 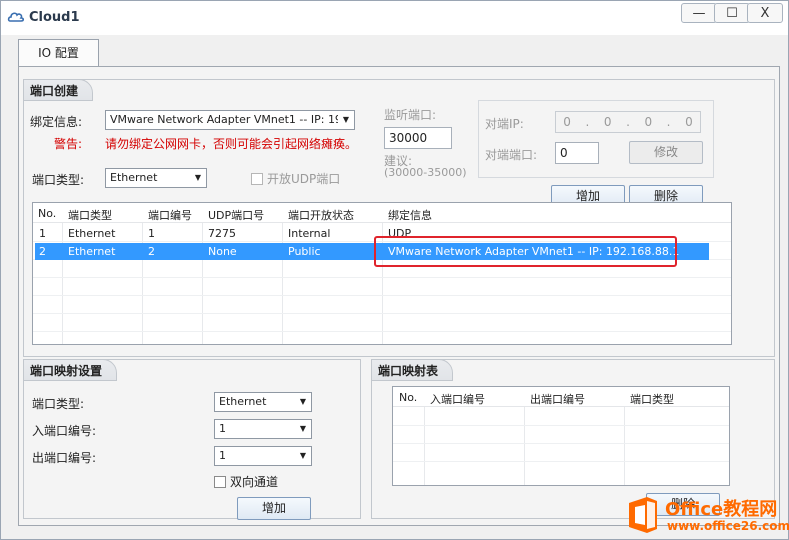 What do you see at coordinates (394, 18) in the screenshot?
I see `title-bar: Cloud1 — ☐ X` at bounding box center [394, 18].